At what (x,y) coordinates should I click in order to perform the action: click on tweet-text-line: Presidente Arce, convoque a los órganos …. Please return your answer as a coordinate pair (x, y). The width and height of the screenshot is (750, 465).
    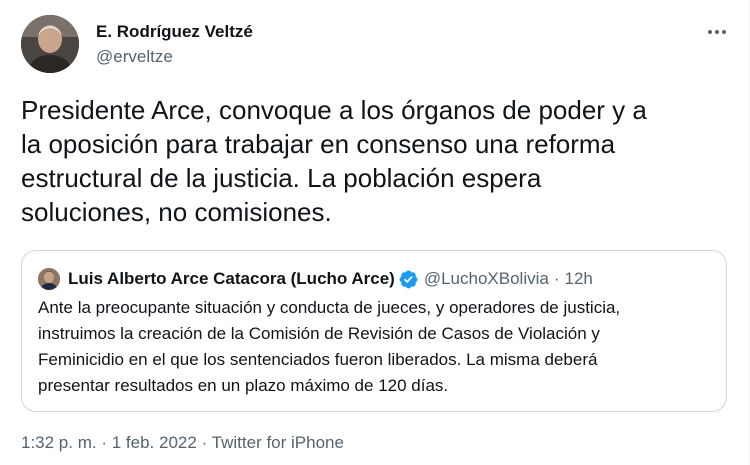
    Looking at the image, I should click on (334, 110).